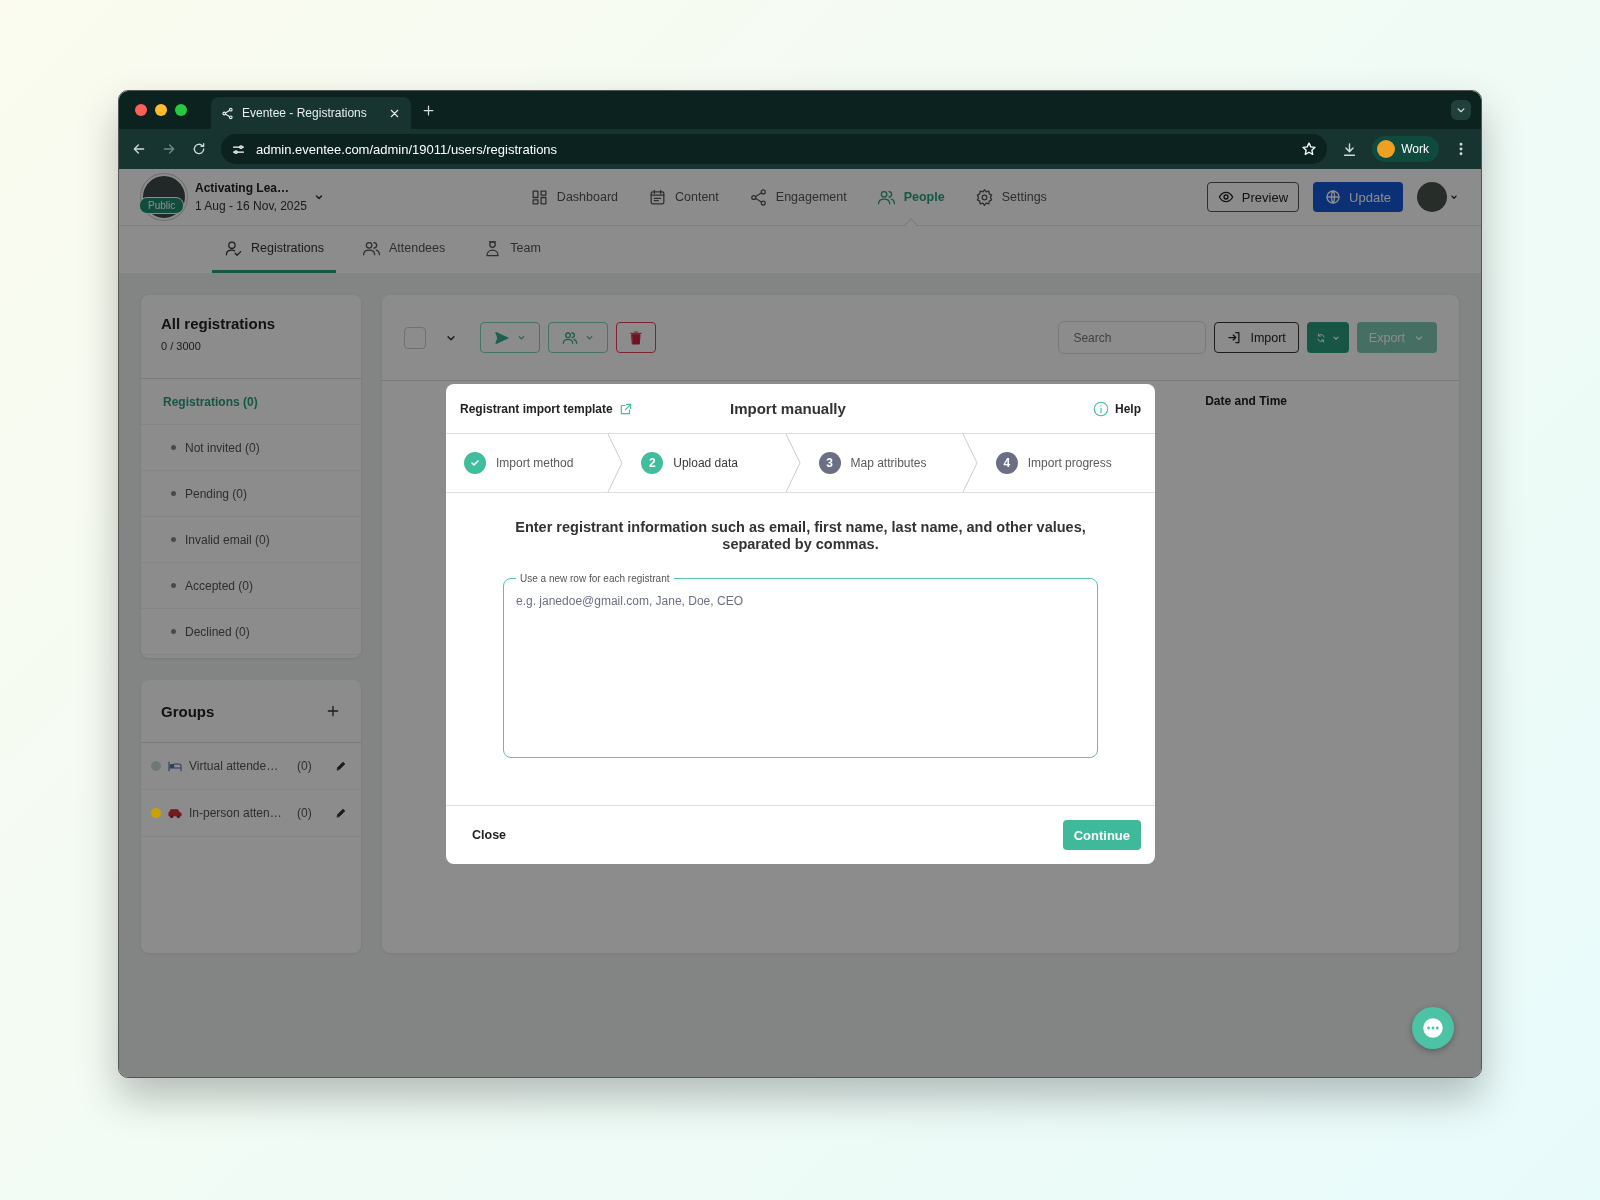 The width and height of the screenshot is (1600, 1200). What do you see at coordinates (1386, 149) in the screenshot?
I see `profile-avatar` at bounding box center [1386, 149].